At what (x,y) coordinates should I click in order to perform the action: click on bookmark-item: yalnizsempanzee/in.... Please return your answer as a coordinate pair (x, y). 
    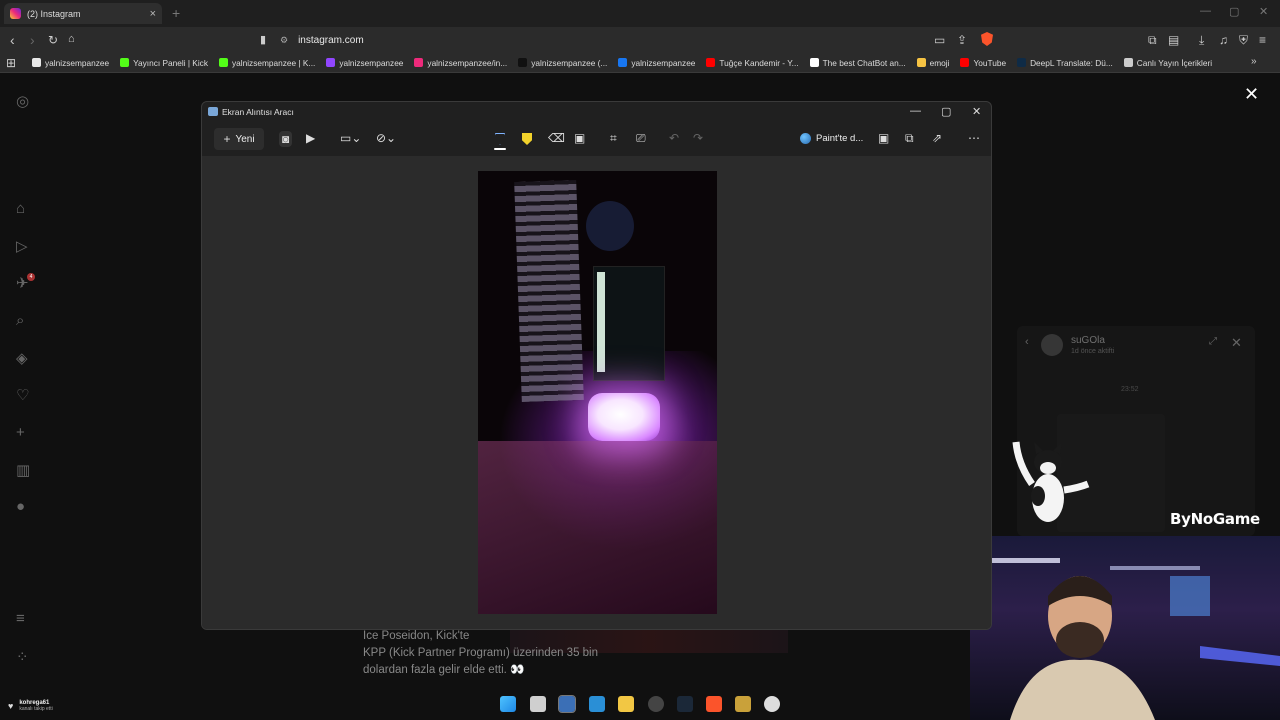
    Looking at the image, I should click on (460, 63).